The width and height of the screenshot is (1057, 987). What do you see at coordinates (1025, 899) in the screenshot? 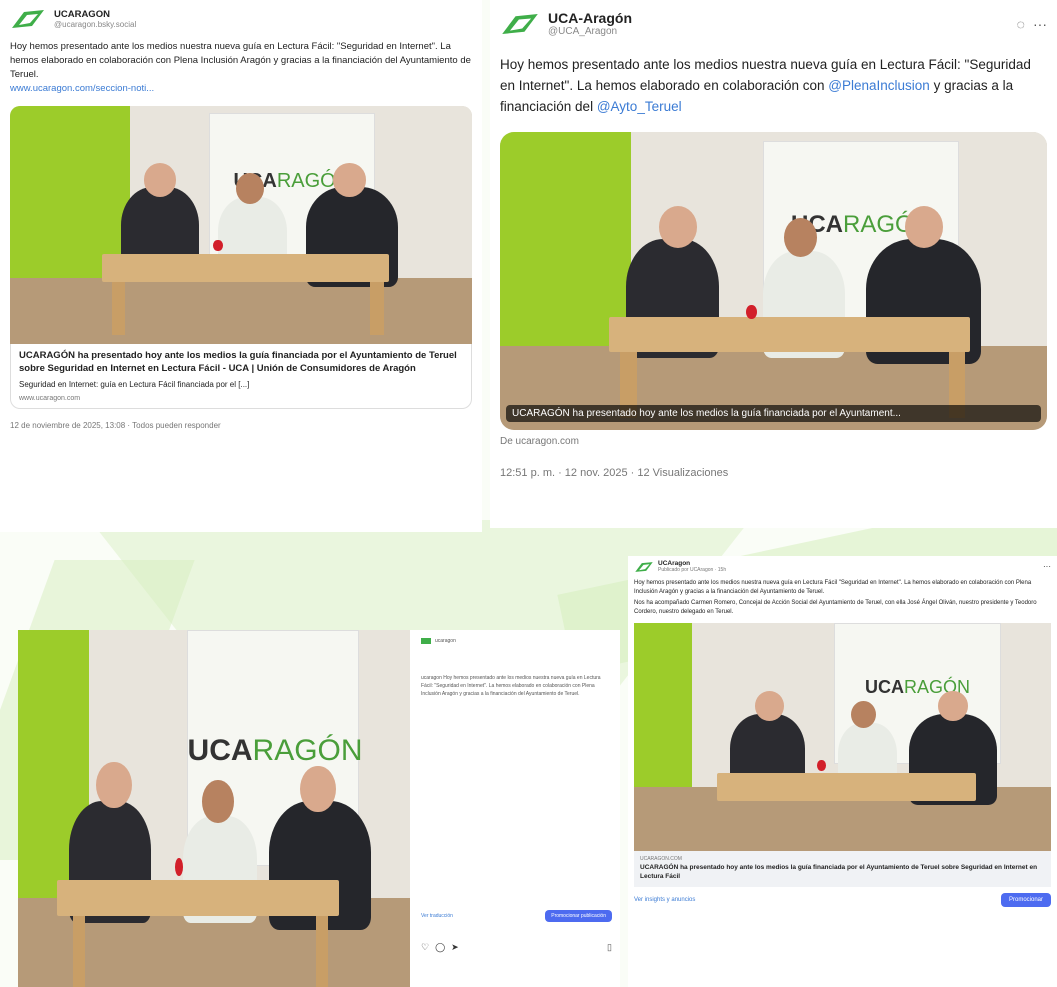
I see `promote-button: Promocionar` at bounding box center [1025, 899].